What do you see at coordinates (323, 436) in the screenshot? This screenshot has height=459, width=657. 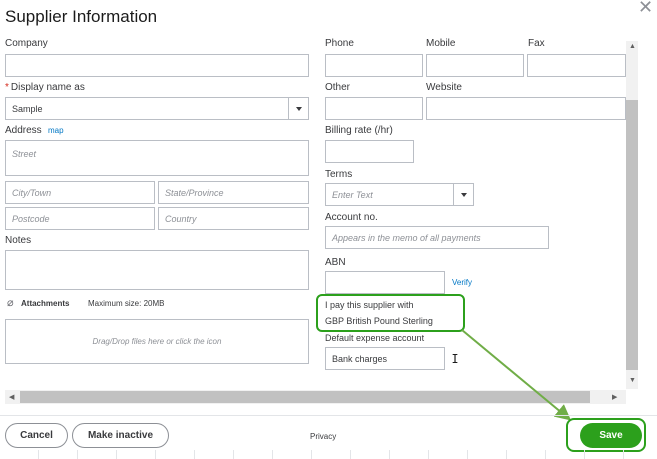 I see `privacy-link: Privacy` at bounding box center [323, 436].